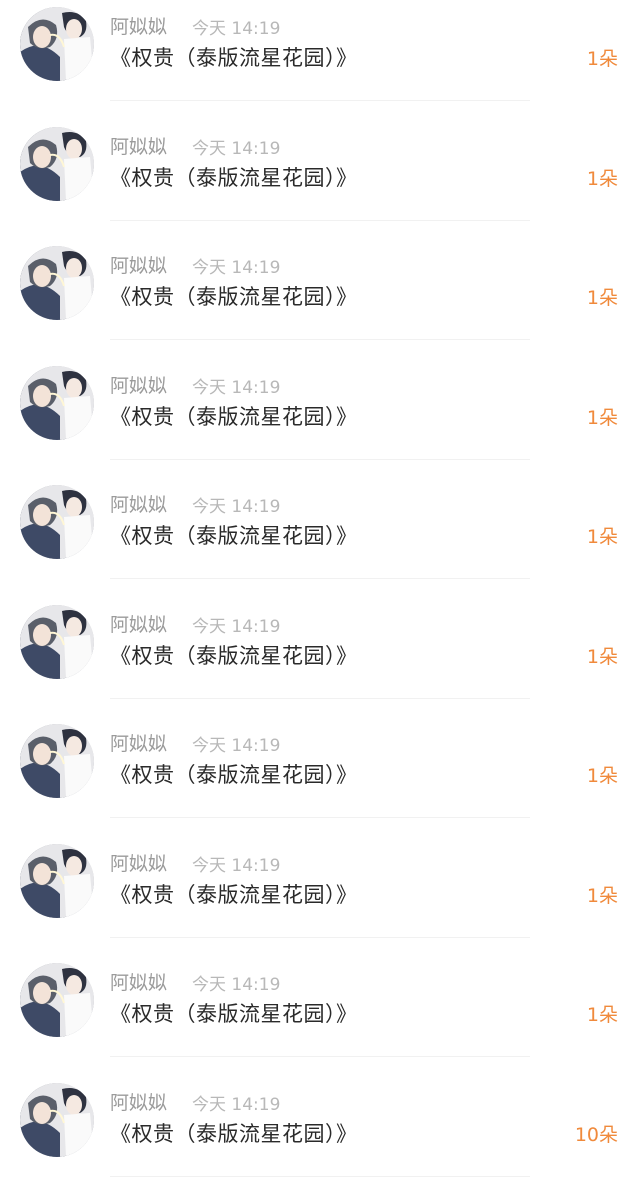 This screenshot has height=1177, width=640. What do you see at coordinates (596, 1134) in the screenshot?
I see `flower-count: 10朵` at bounding box center [596, 1134].